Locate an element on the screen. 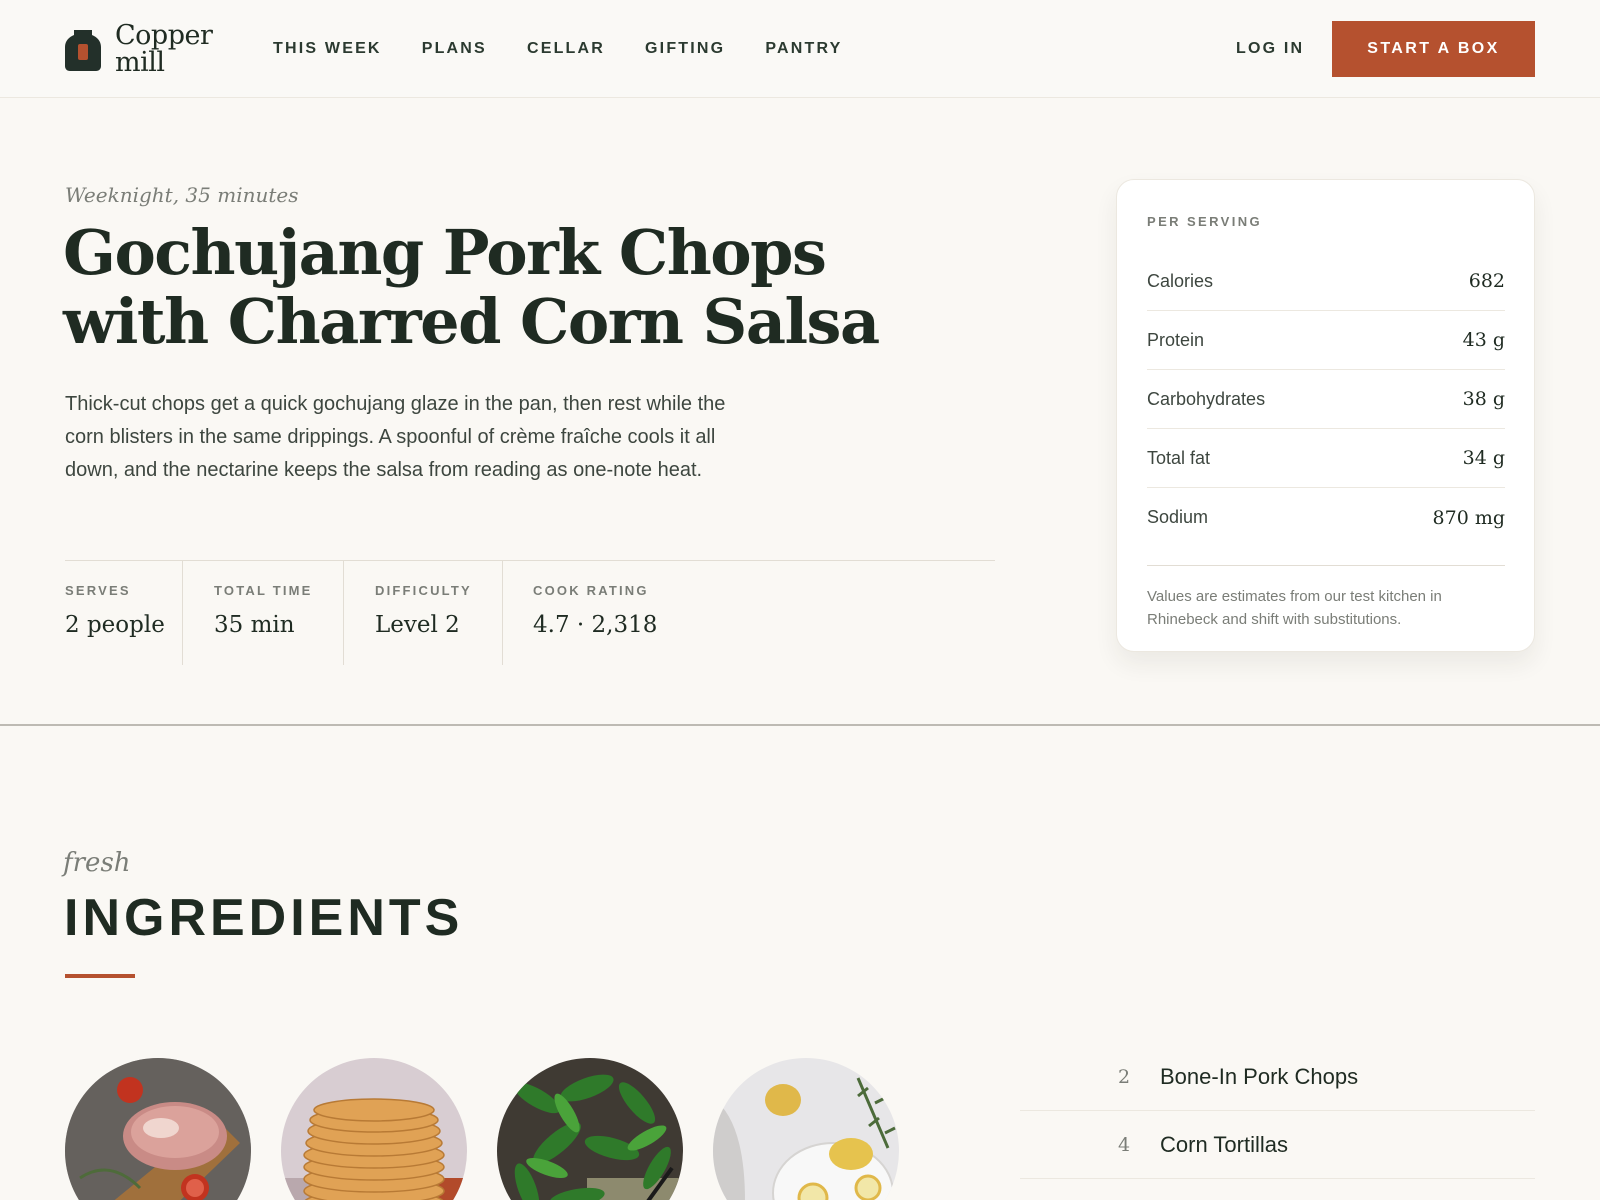 The height and width of the screenshot is (1200, 1600). ingredient-list: 2 Bone-In Pork Chops 4 Corn Tortillas is located at coordinates (1277, 1111).